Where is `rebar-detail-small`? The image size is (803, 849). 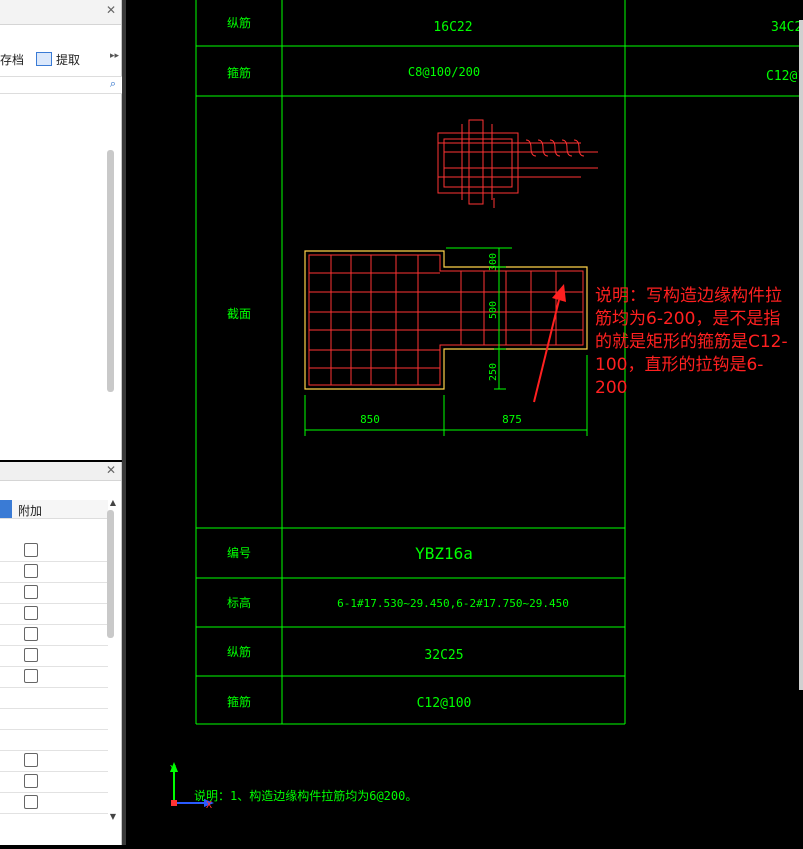 rebar-detail-small is located at coordinates (517, 163).